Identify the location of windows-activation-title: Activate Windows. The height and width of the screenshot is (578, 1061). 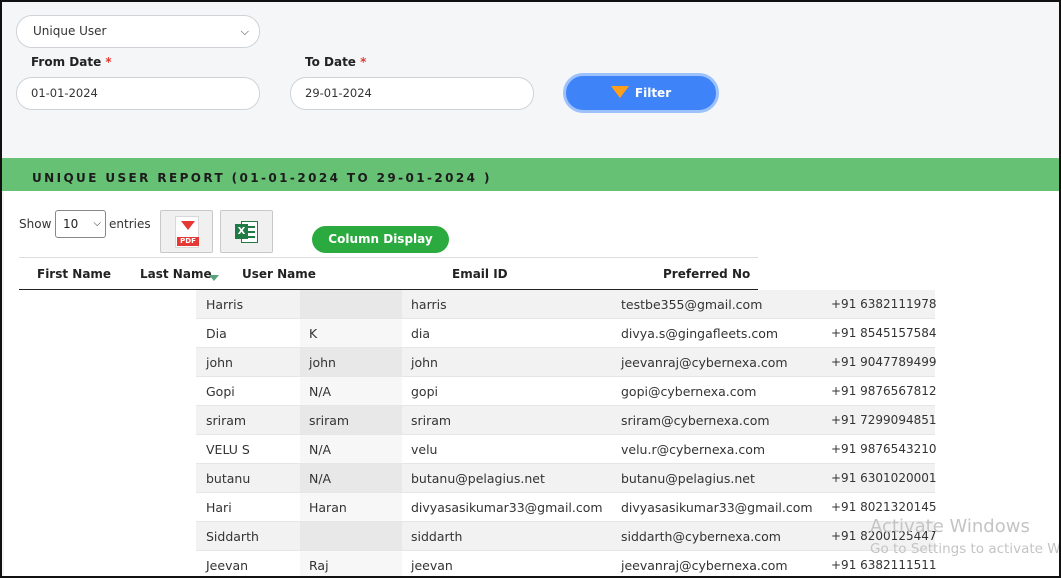
(950, 526).